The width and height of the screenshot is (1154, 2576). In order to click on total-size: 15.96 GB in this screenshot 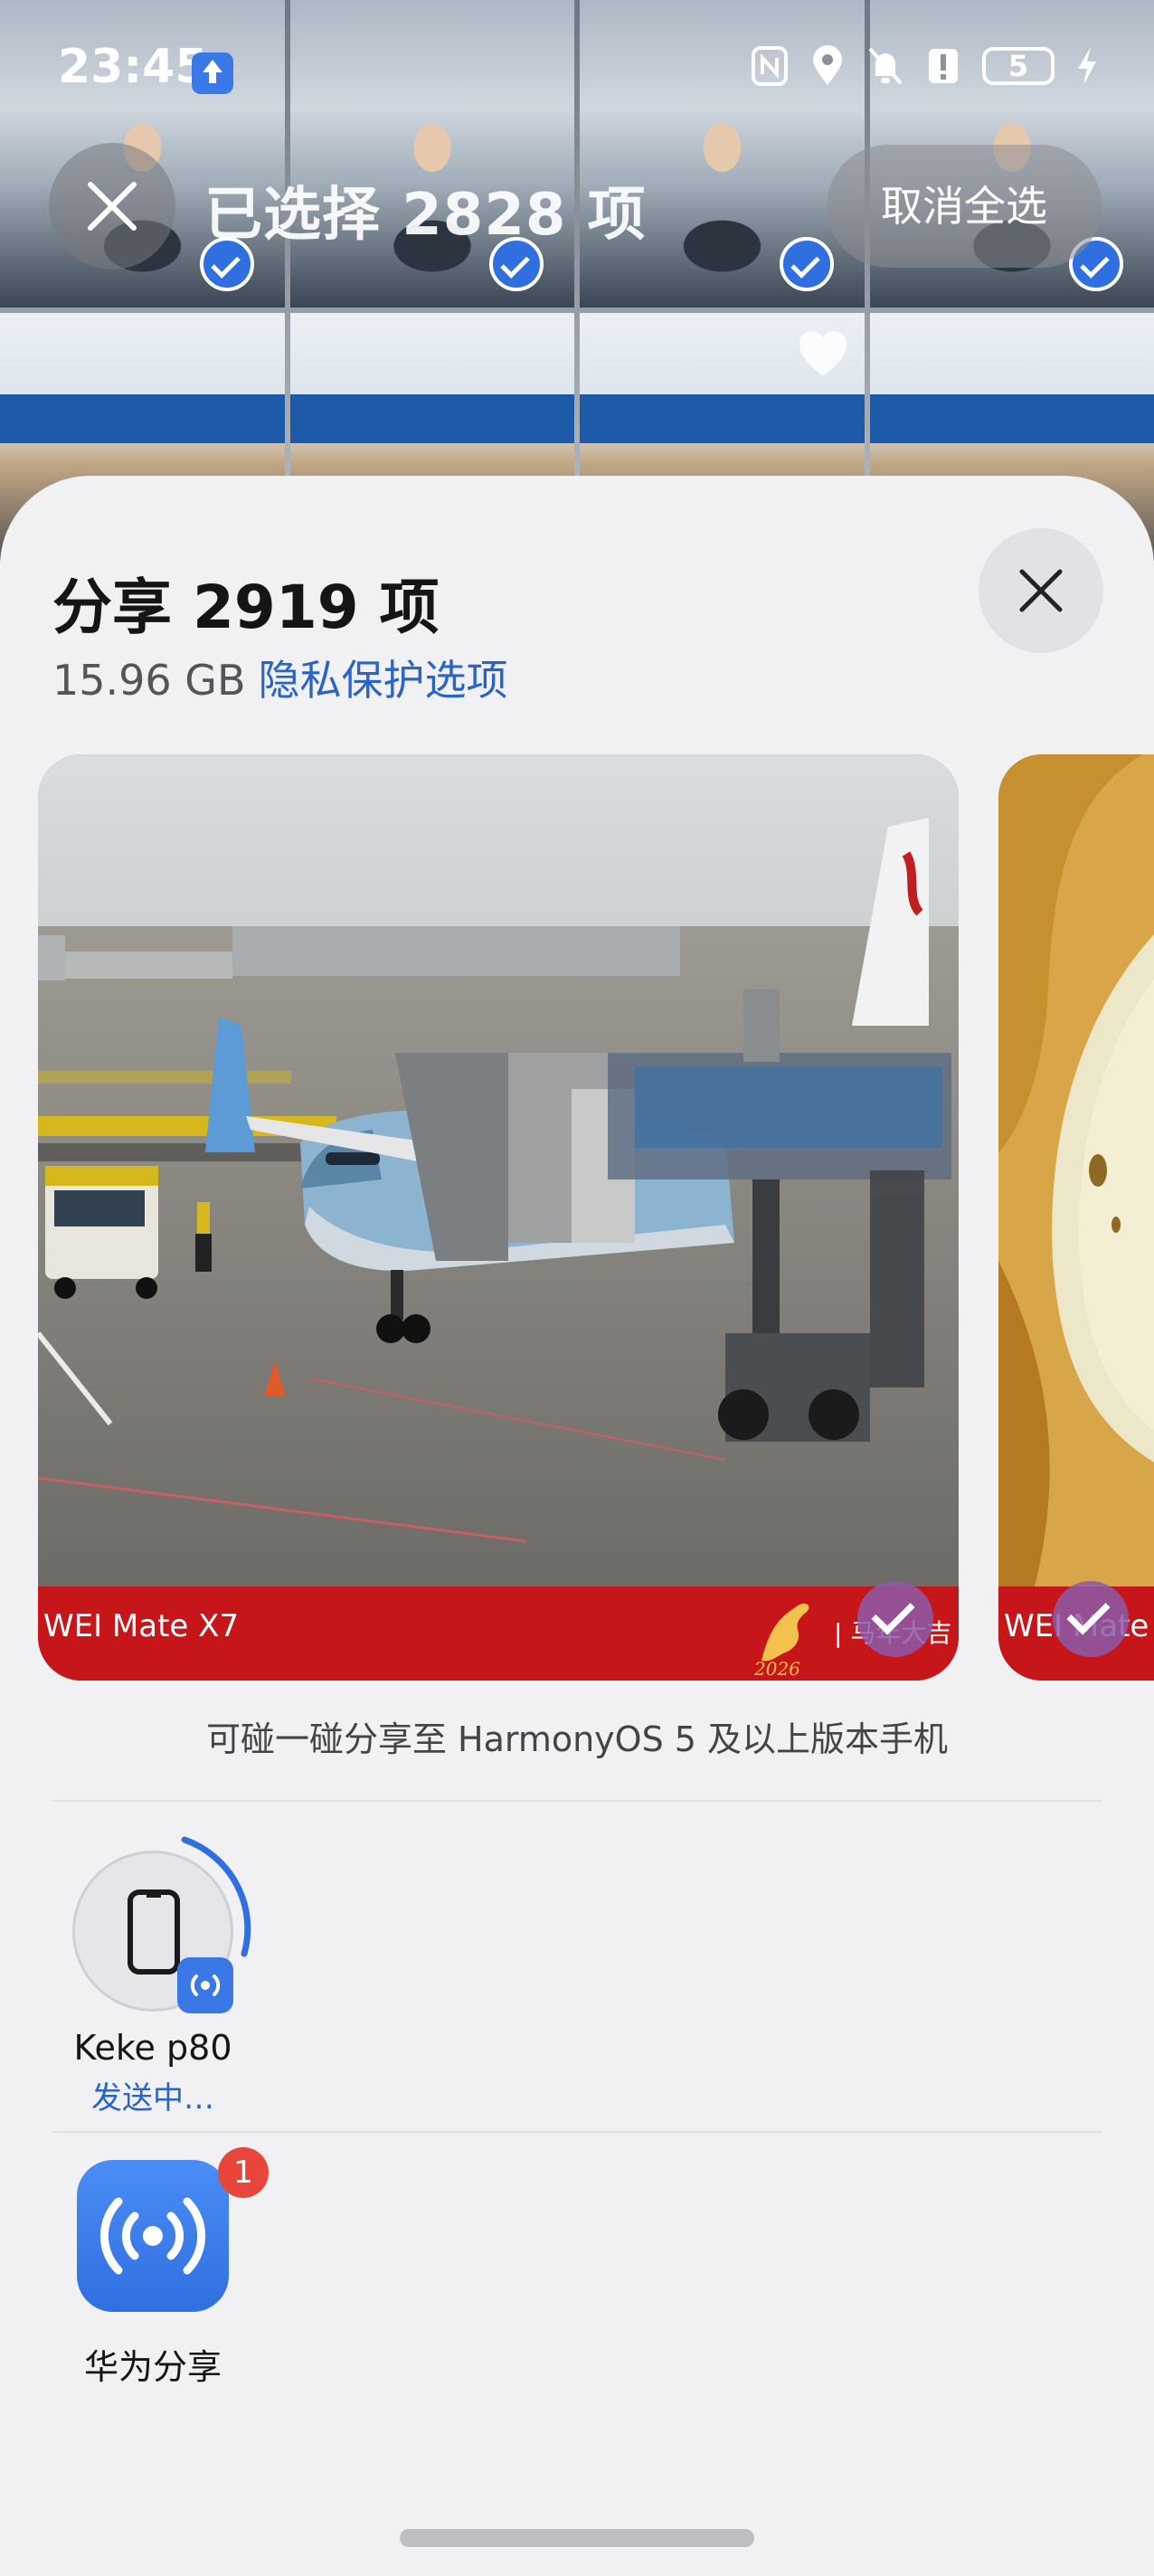, I will do `click(149, 680)`.